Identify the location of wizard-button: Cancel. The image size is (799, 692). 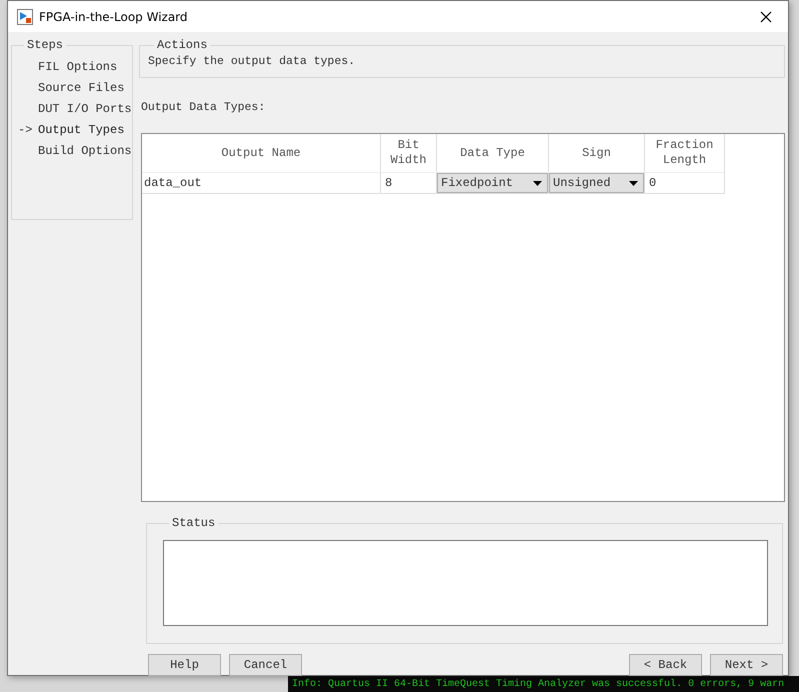
(265, 665).